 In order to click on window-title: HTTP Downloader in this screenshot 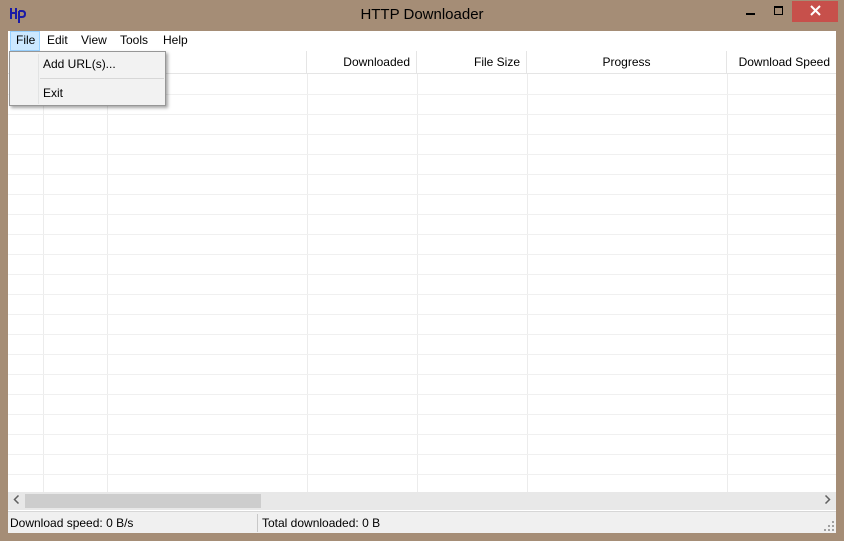, I will do `click(422, 14)`.